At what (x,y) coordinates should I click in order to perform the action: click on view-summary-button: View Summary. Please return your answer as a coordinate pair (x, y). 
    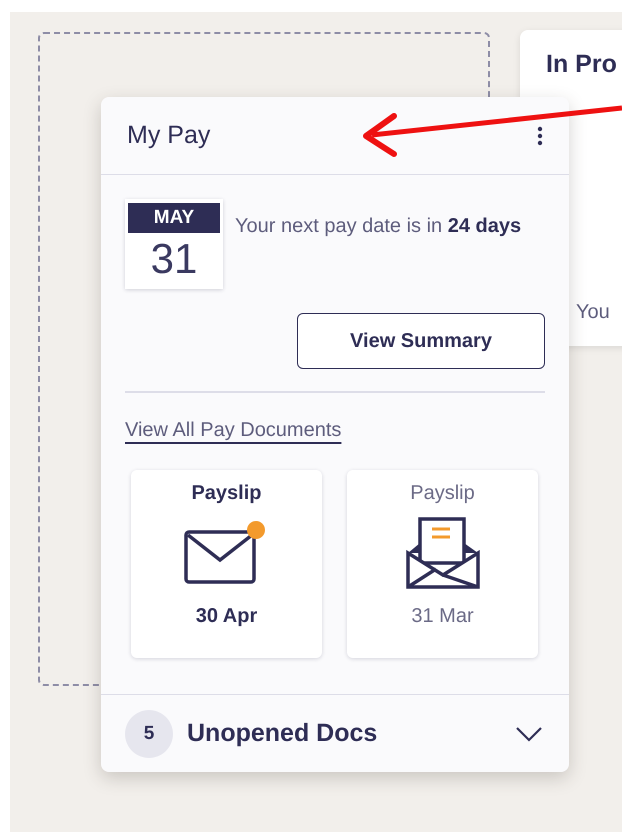
    Looking at the image, I should click on (421, 341).